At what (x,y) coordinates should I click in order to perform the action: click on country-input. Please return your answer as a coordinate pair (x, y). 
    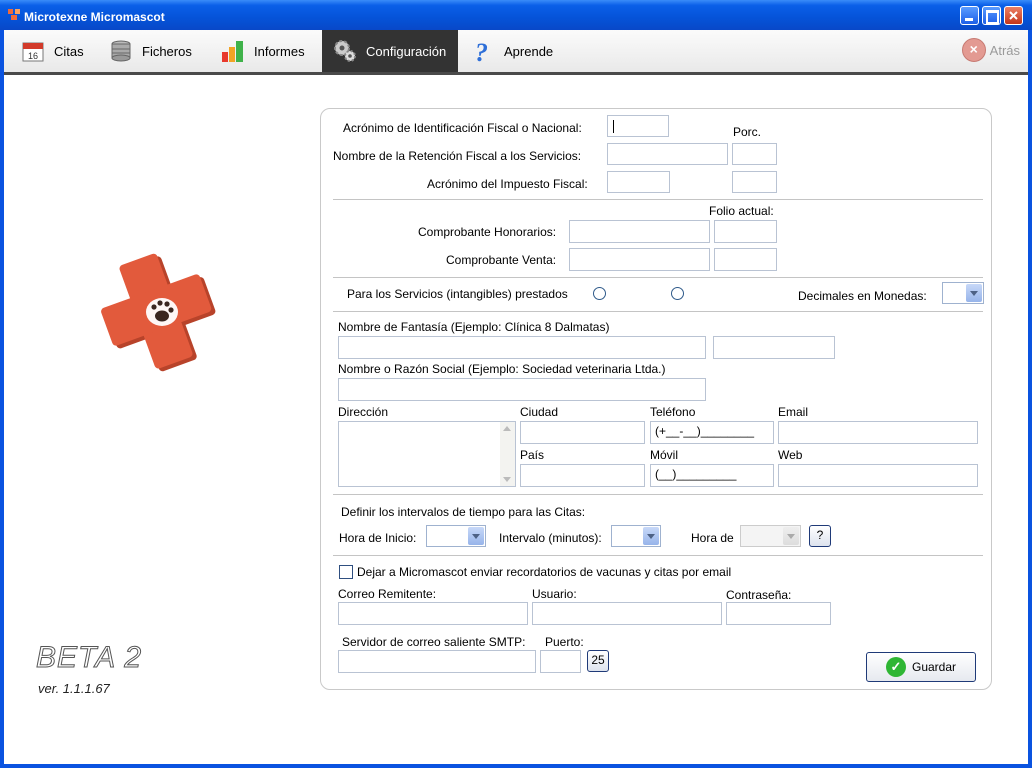
    Looking at the image, I should click on (582, 475).